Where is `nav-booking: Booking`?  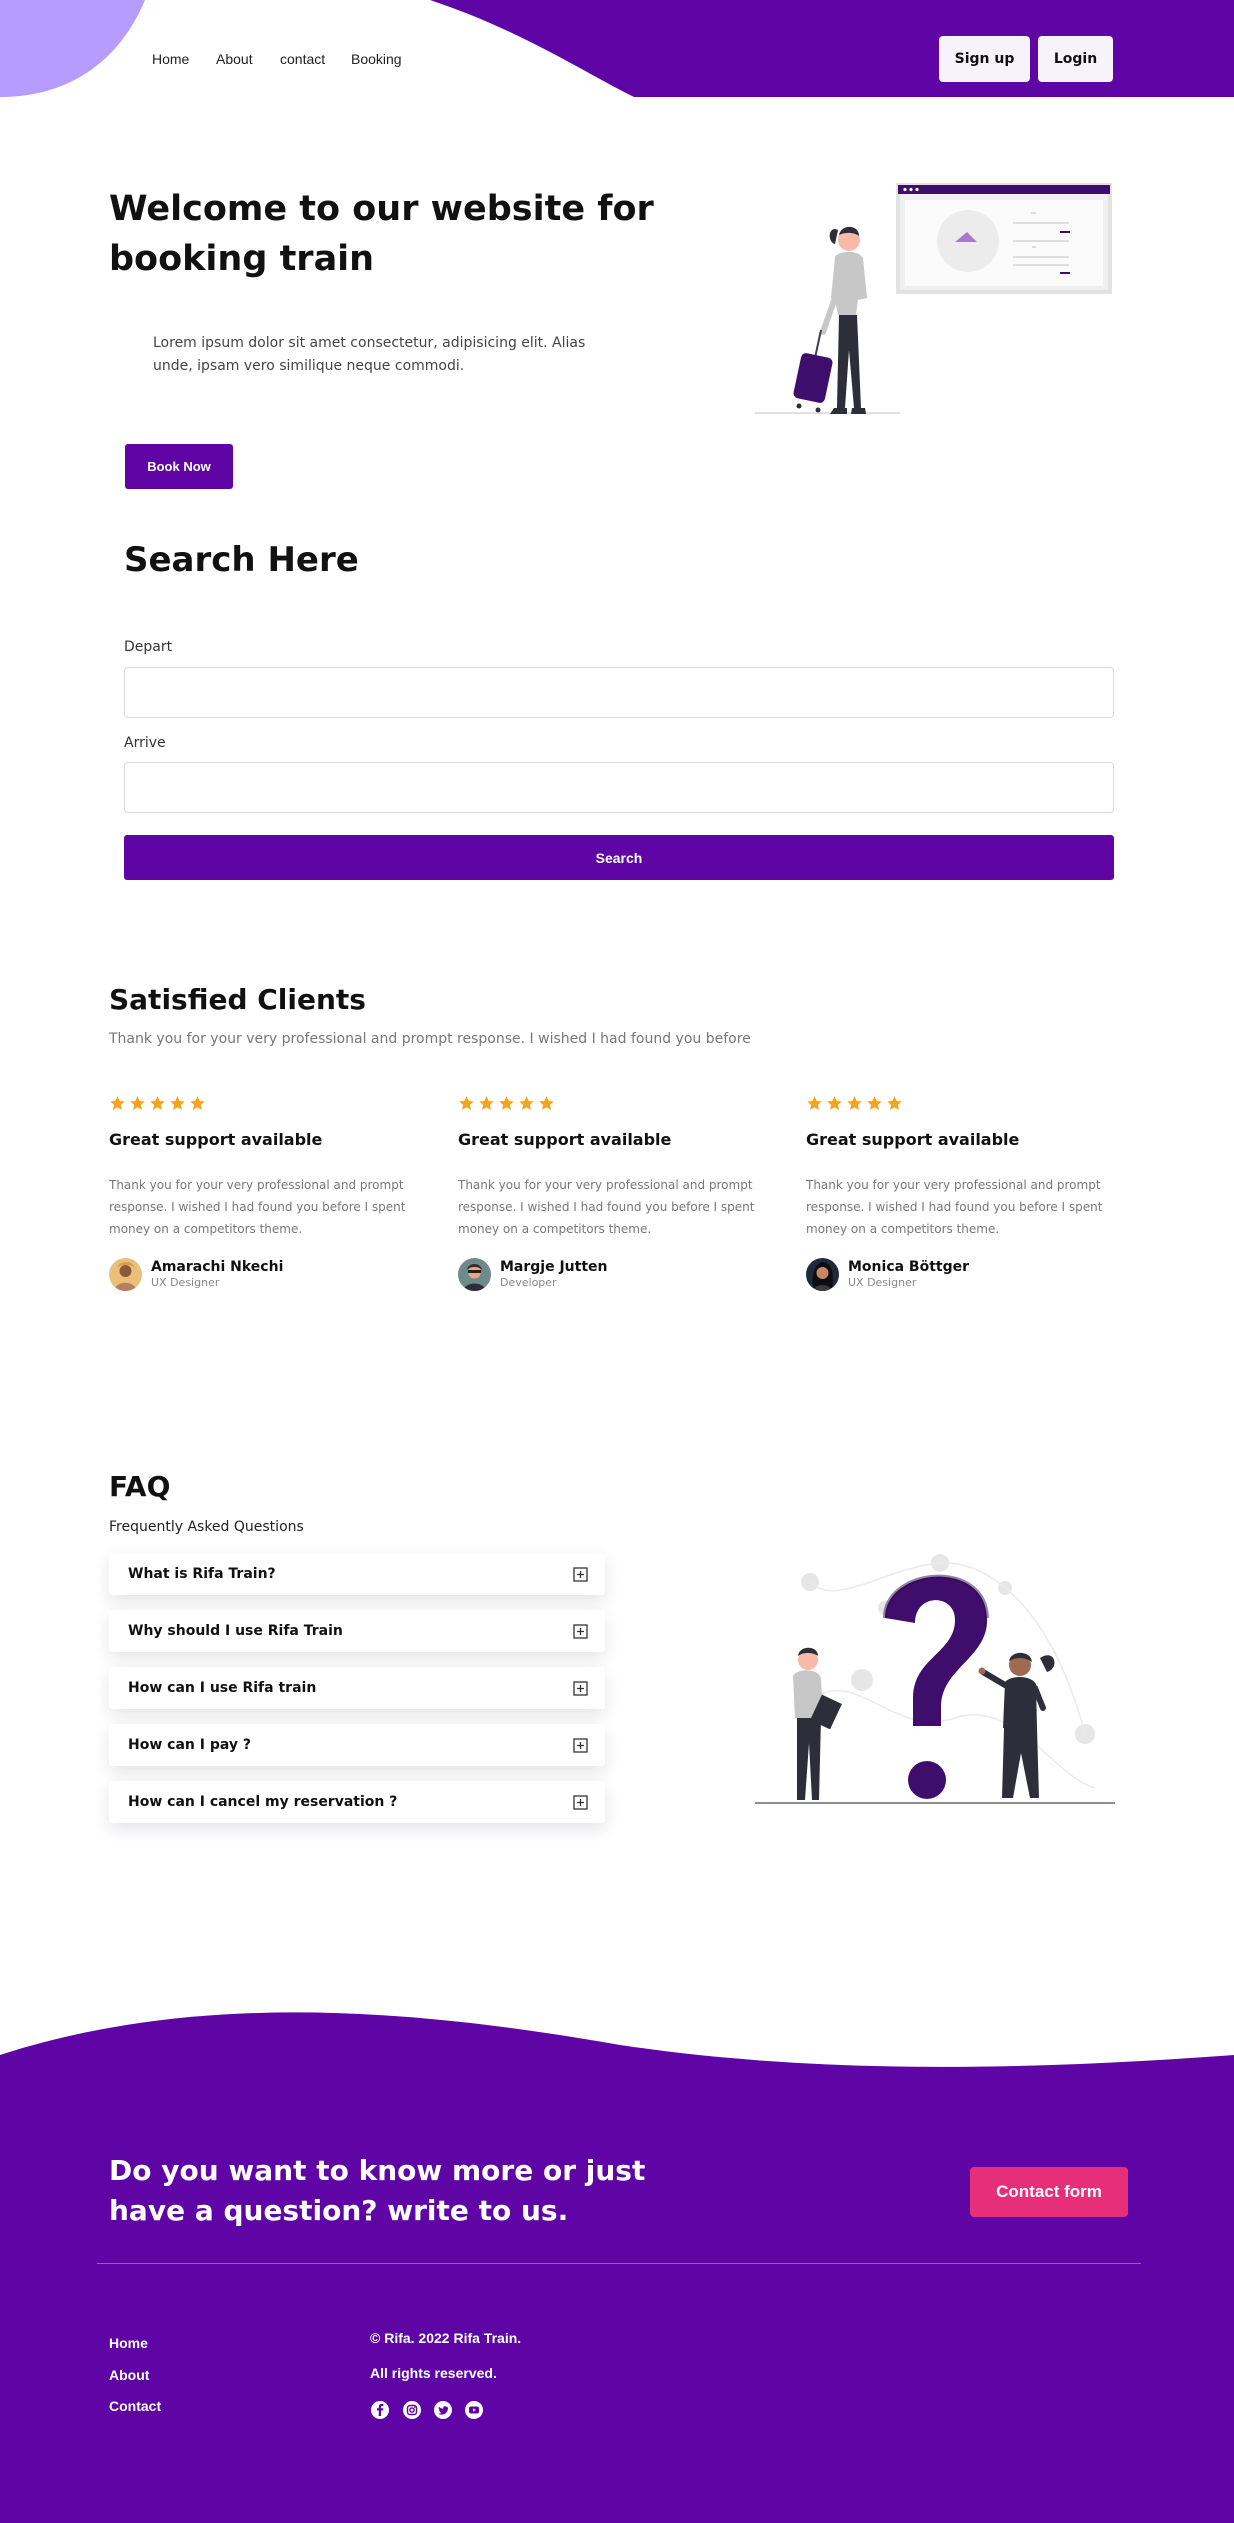
nav-booking: Booking is located at coordinates (376, 59).